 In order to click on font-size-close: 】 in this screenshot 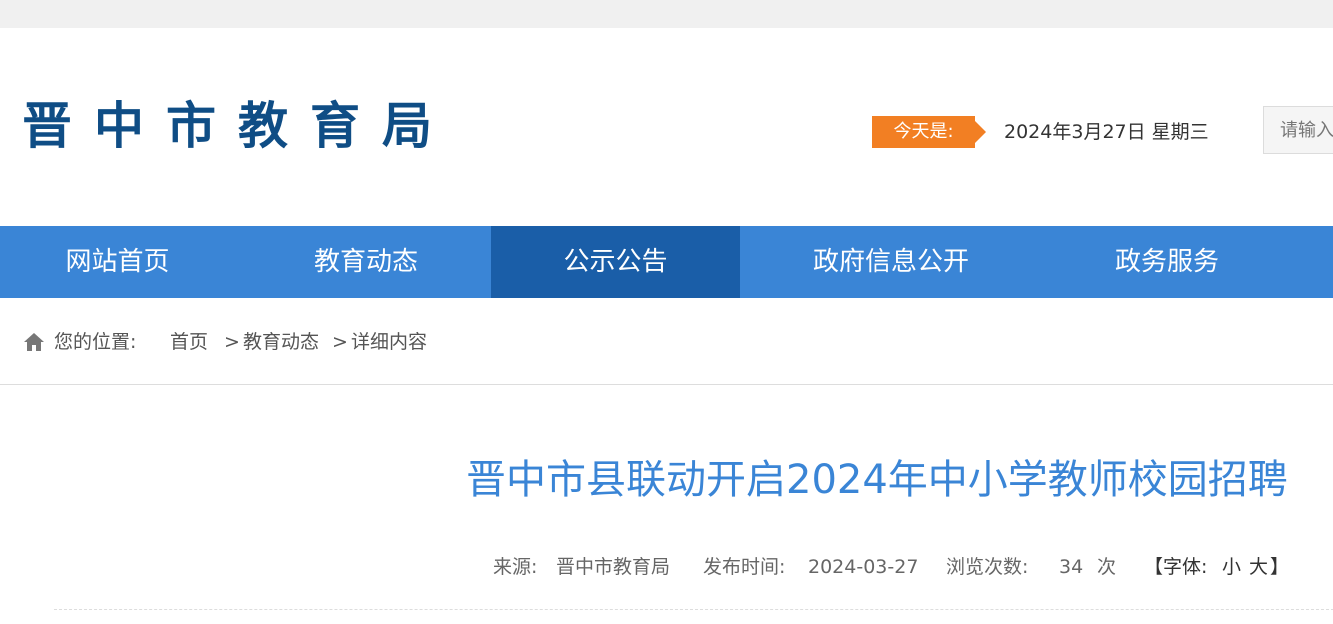, I will do `click(1280, 567)`.